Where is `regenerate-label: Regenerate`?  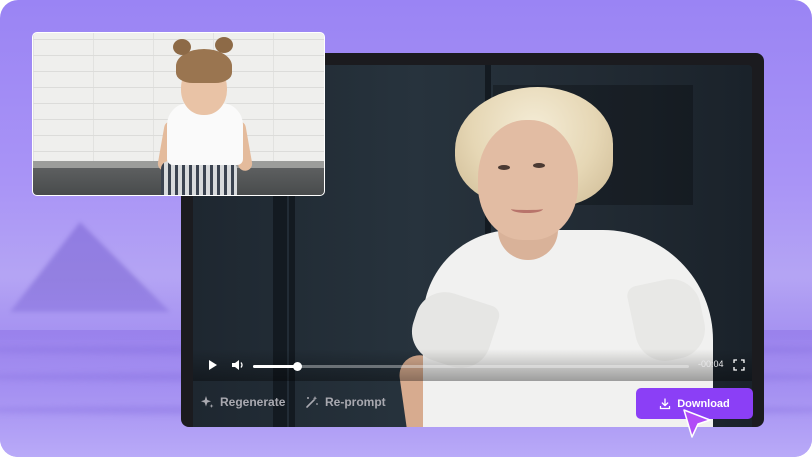 regenerate-label: Regenerate is located at coordinates (253, 402).